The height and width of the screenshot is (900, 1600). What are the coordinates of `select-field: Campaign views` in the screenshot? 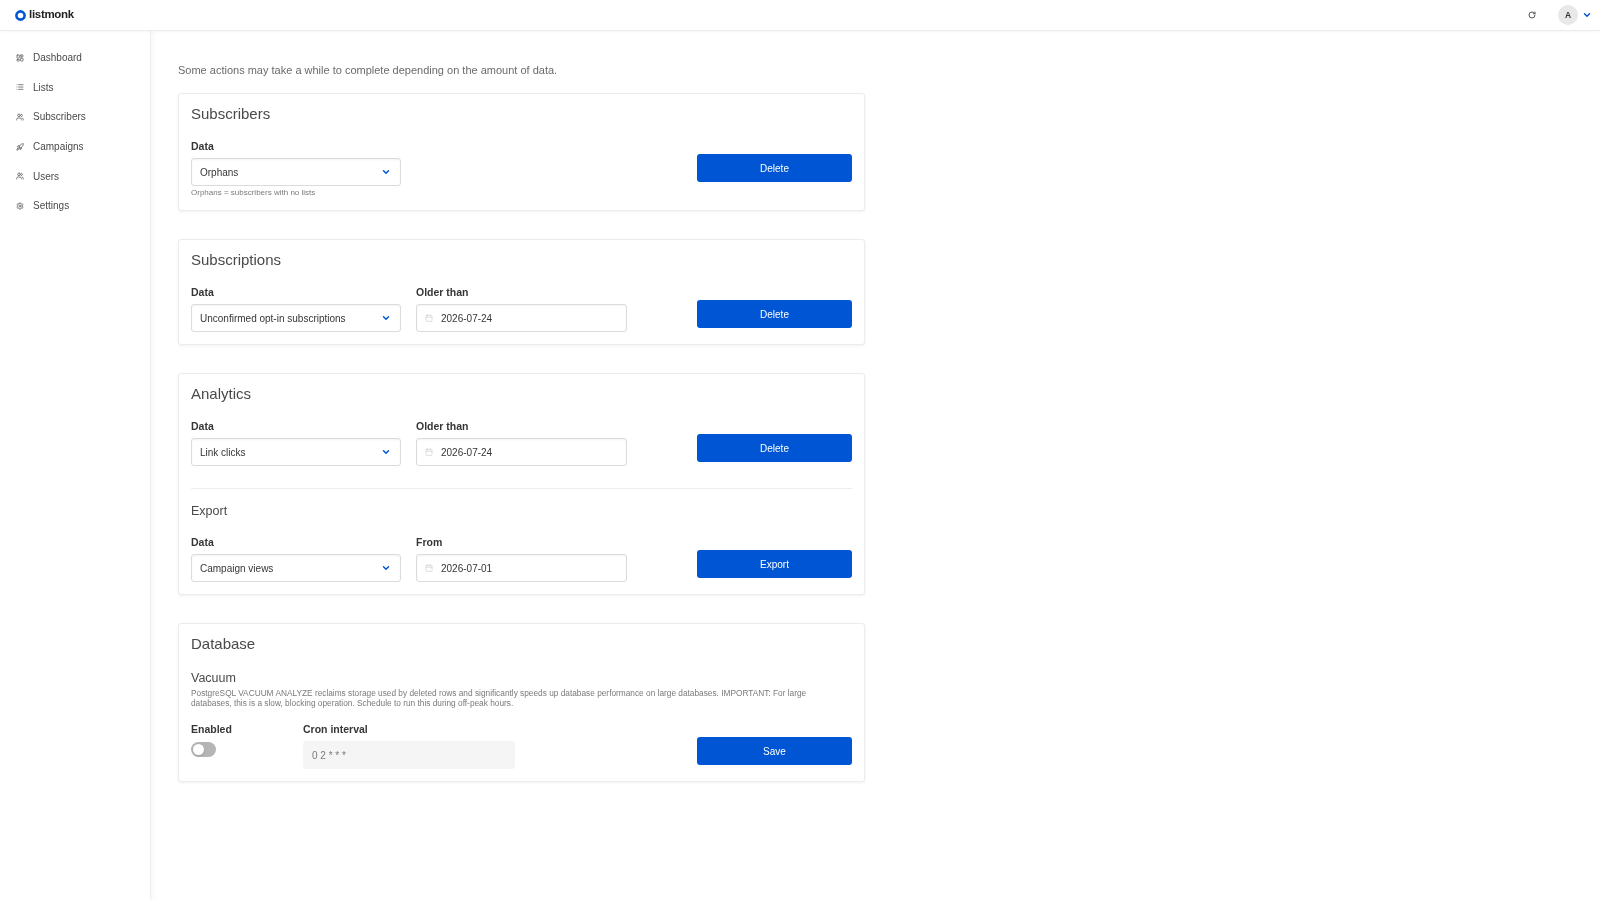 It's located at (296, 568).